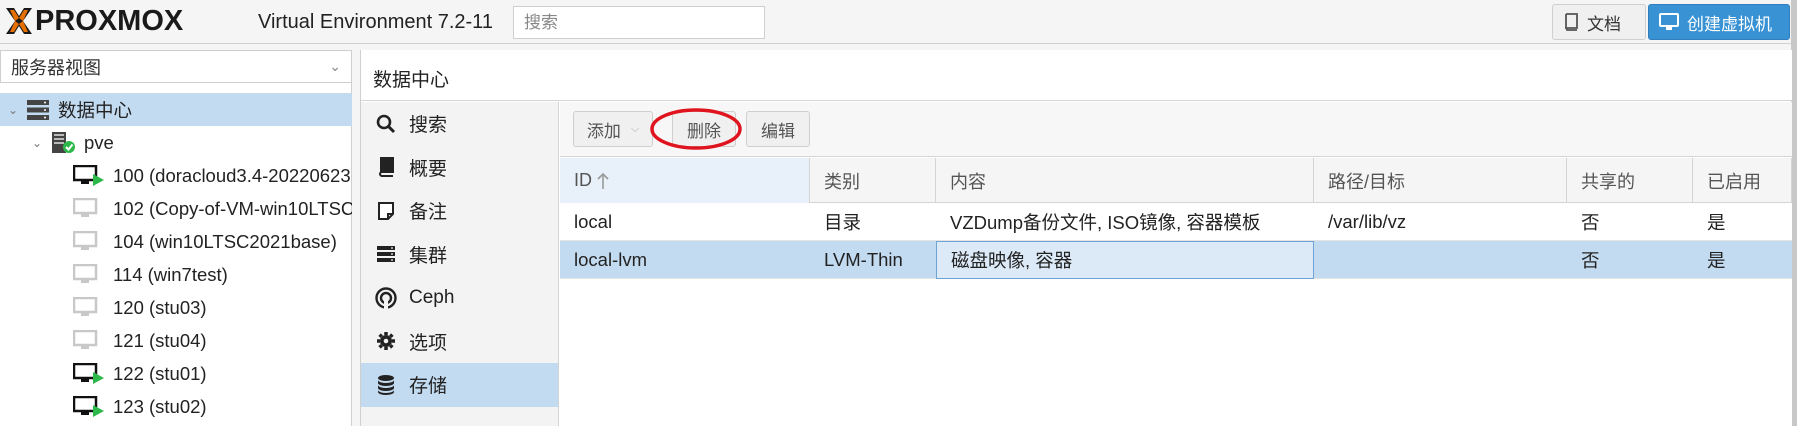 The width and height of the screenshot is (1797, 426). I want to click on create-vm-label: 创建虚拟机, so click(1729, 24).